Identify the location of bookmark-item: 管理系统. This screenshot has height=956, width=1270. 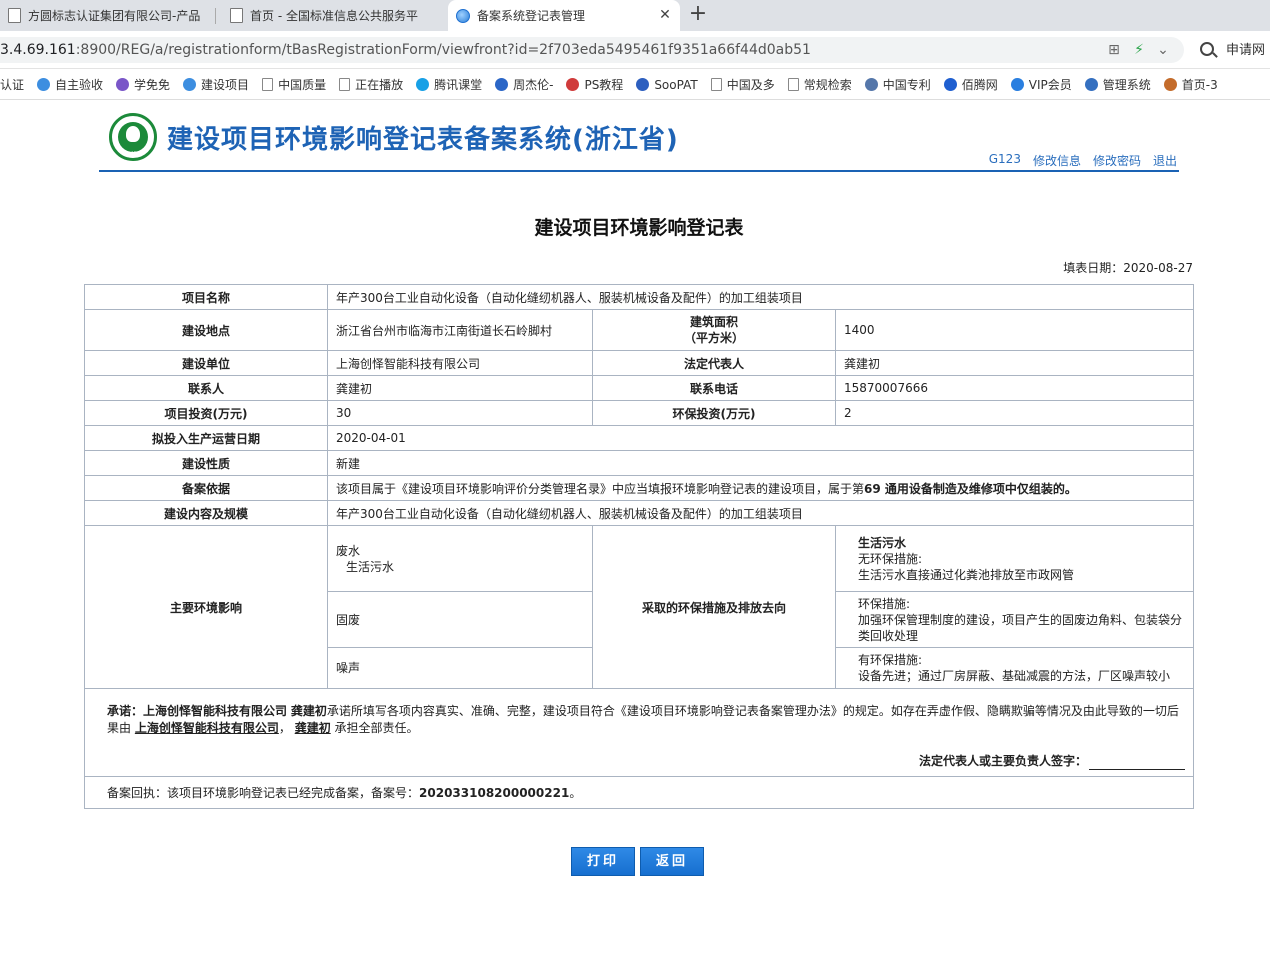
(1117, 84).